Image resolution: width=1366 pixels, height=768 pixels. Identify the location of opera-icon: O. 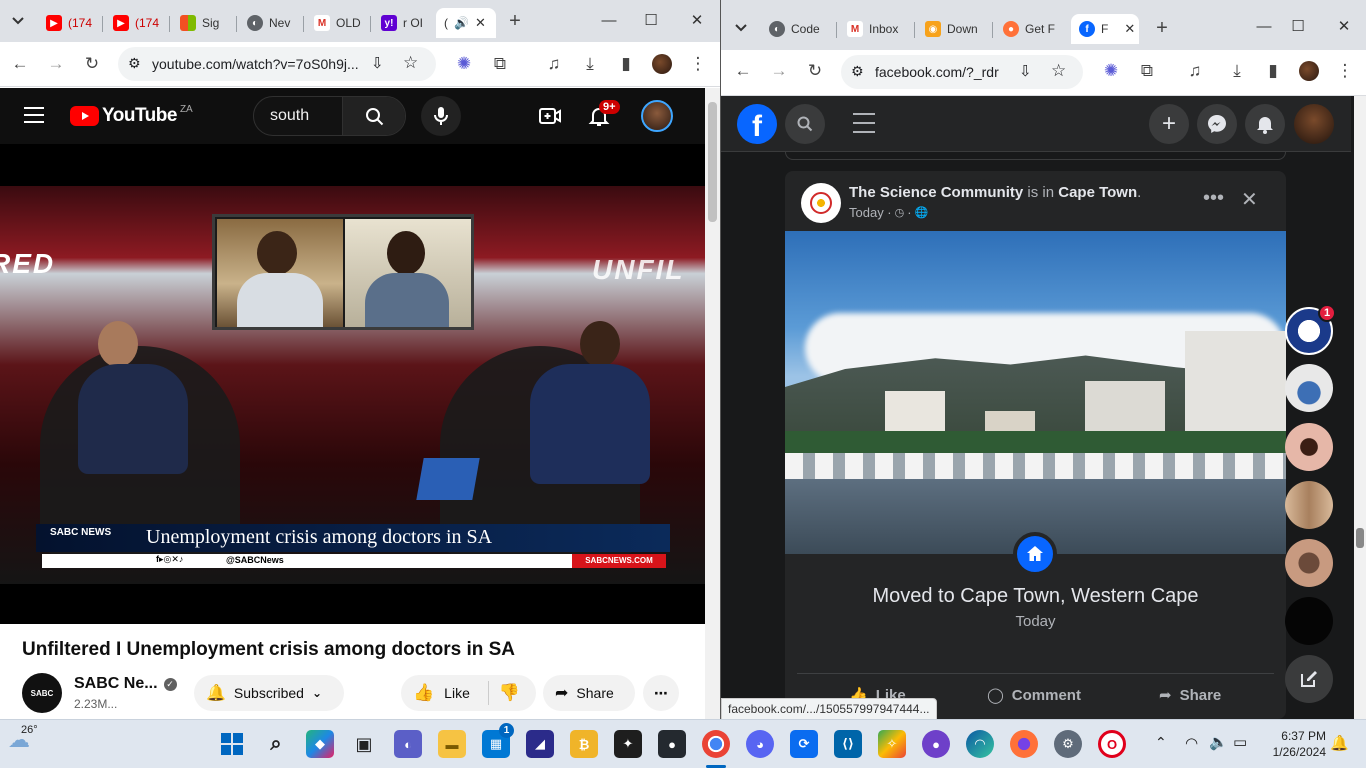
(1112, 744).